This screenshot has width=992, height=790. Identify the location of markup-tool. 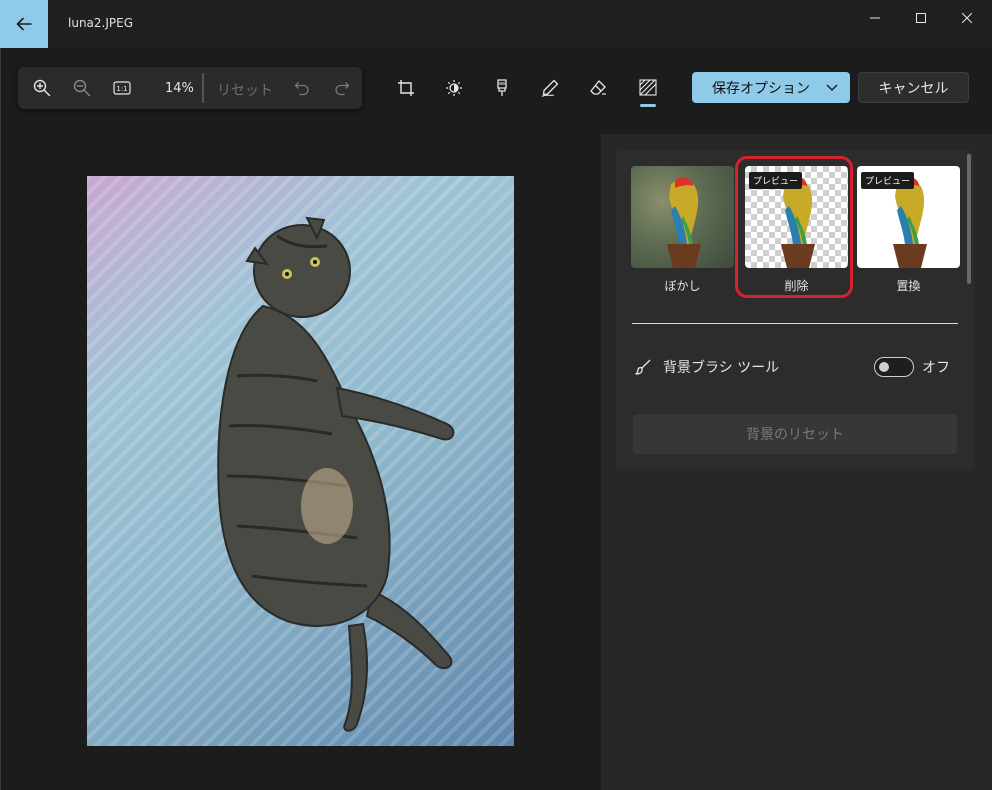
(550, 88).